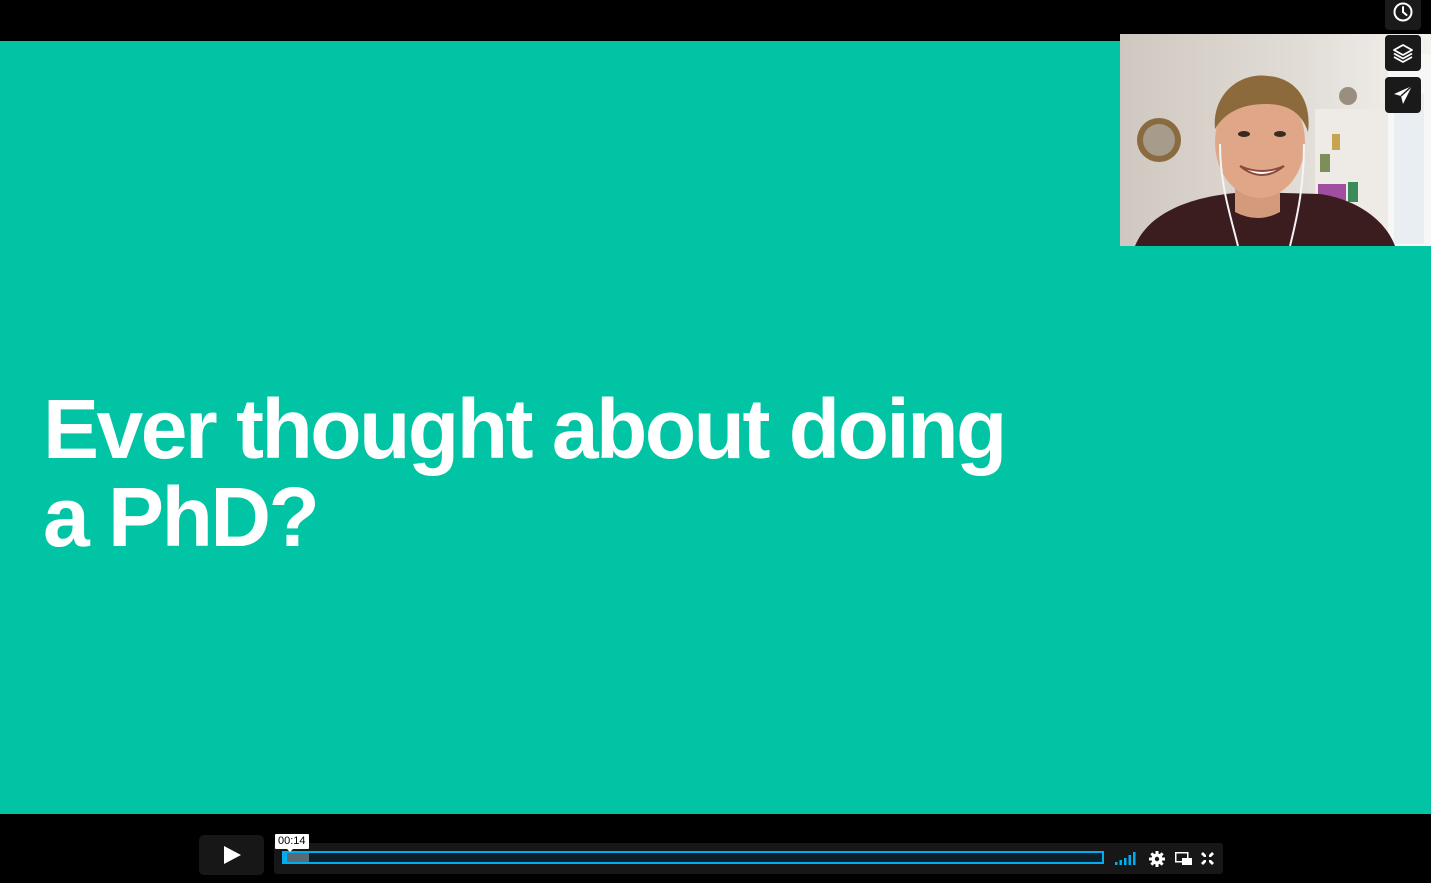 This screenshot has width=1431, height=883. What do you see at coordinates (181, 517) in the screenshot?
I see `slide-title-line-2: a PhD?` at bounding box center [181, 517].